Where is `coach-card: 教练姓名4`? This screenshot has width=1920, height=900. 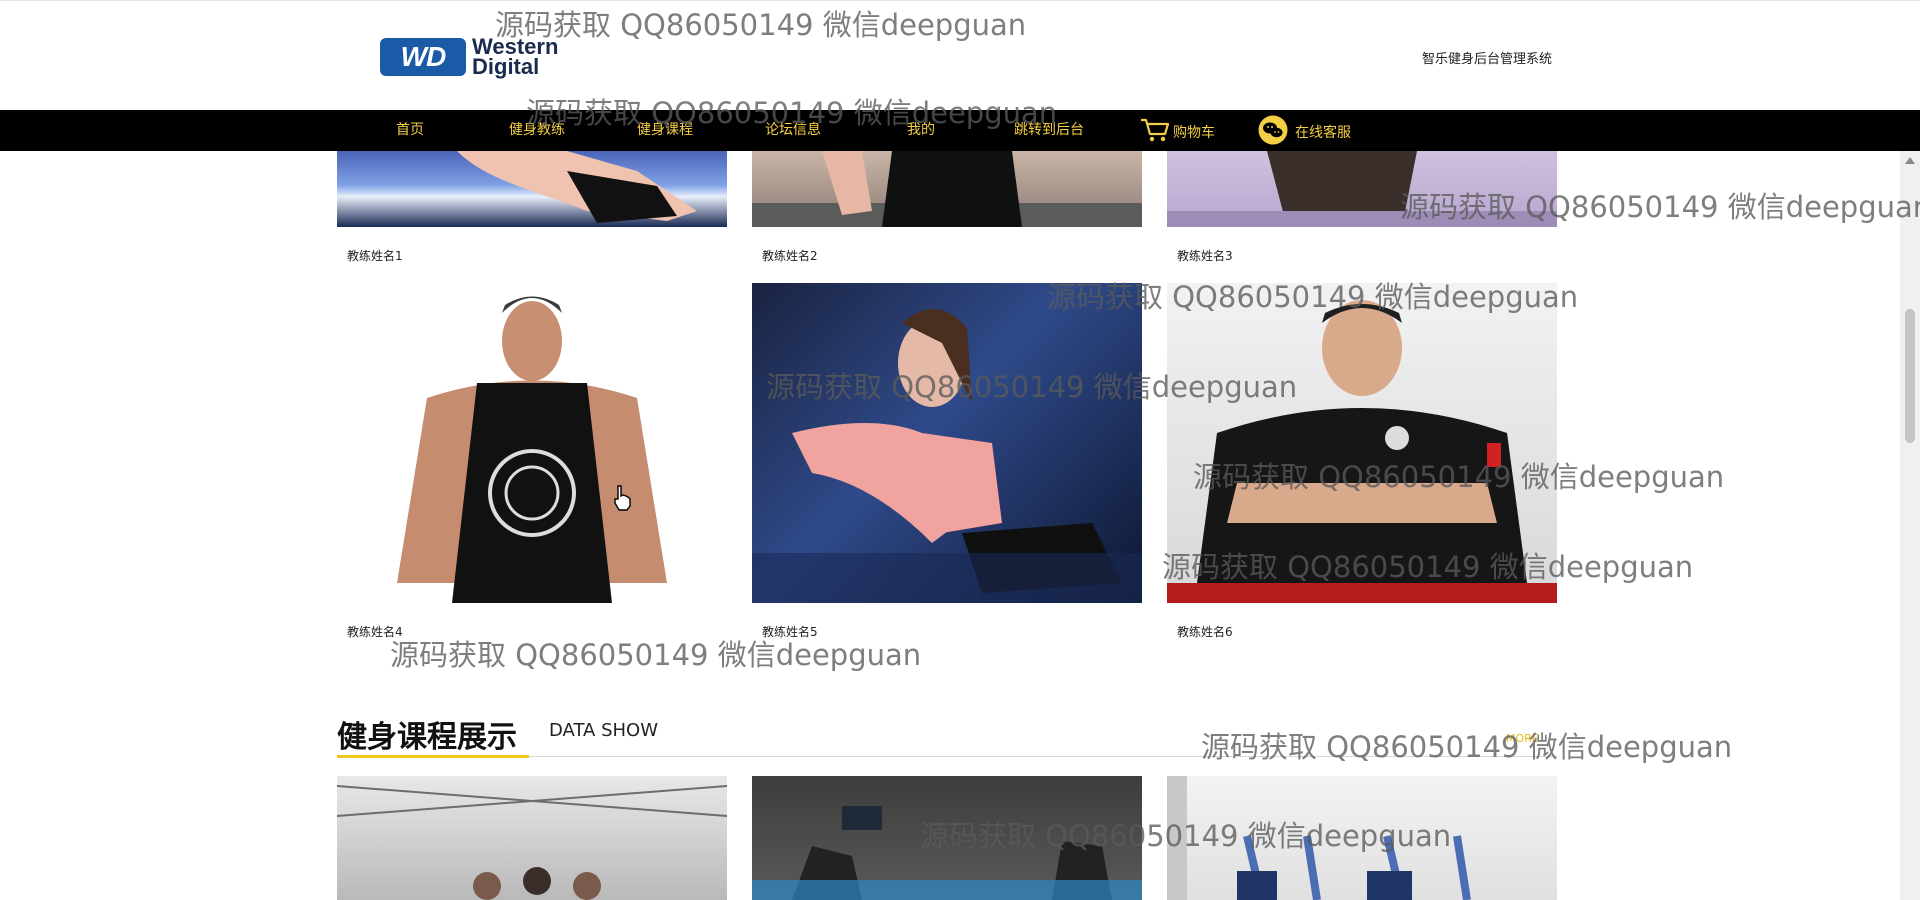 coach-card: 教练姓名4 is located at coordinates (532, 463).